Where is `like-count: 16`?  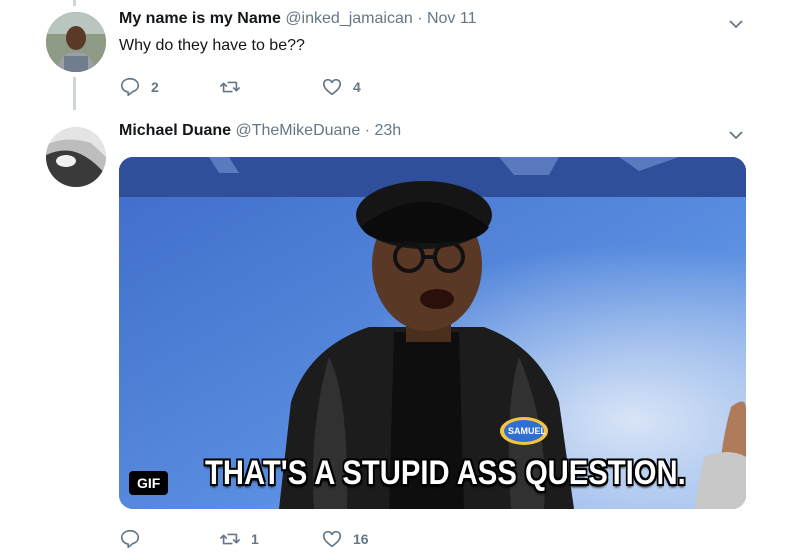 like-count: 16 is located at coordinates (361, 539).